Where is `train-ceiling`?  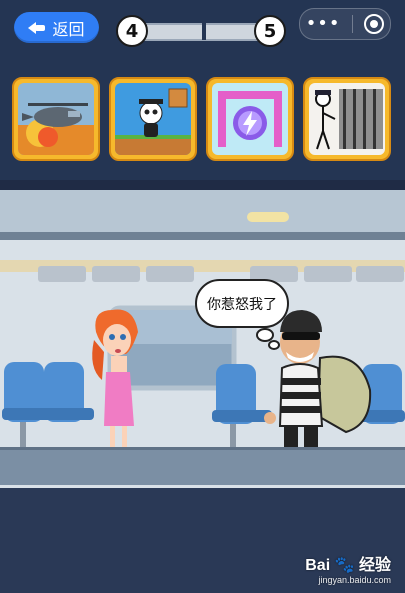
train-ceiling is located at coordinates (202, 214).